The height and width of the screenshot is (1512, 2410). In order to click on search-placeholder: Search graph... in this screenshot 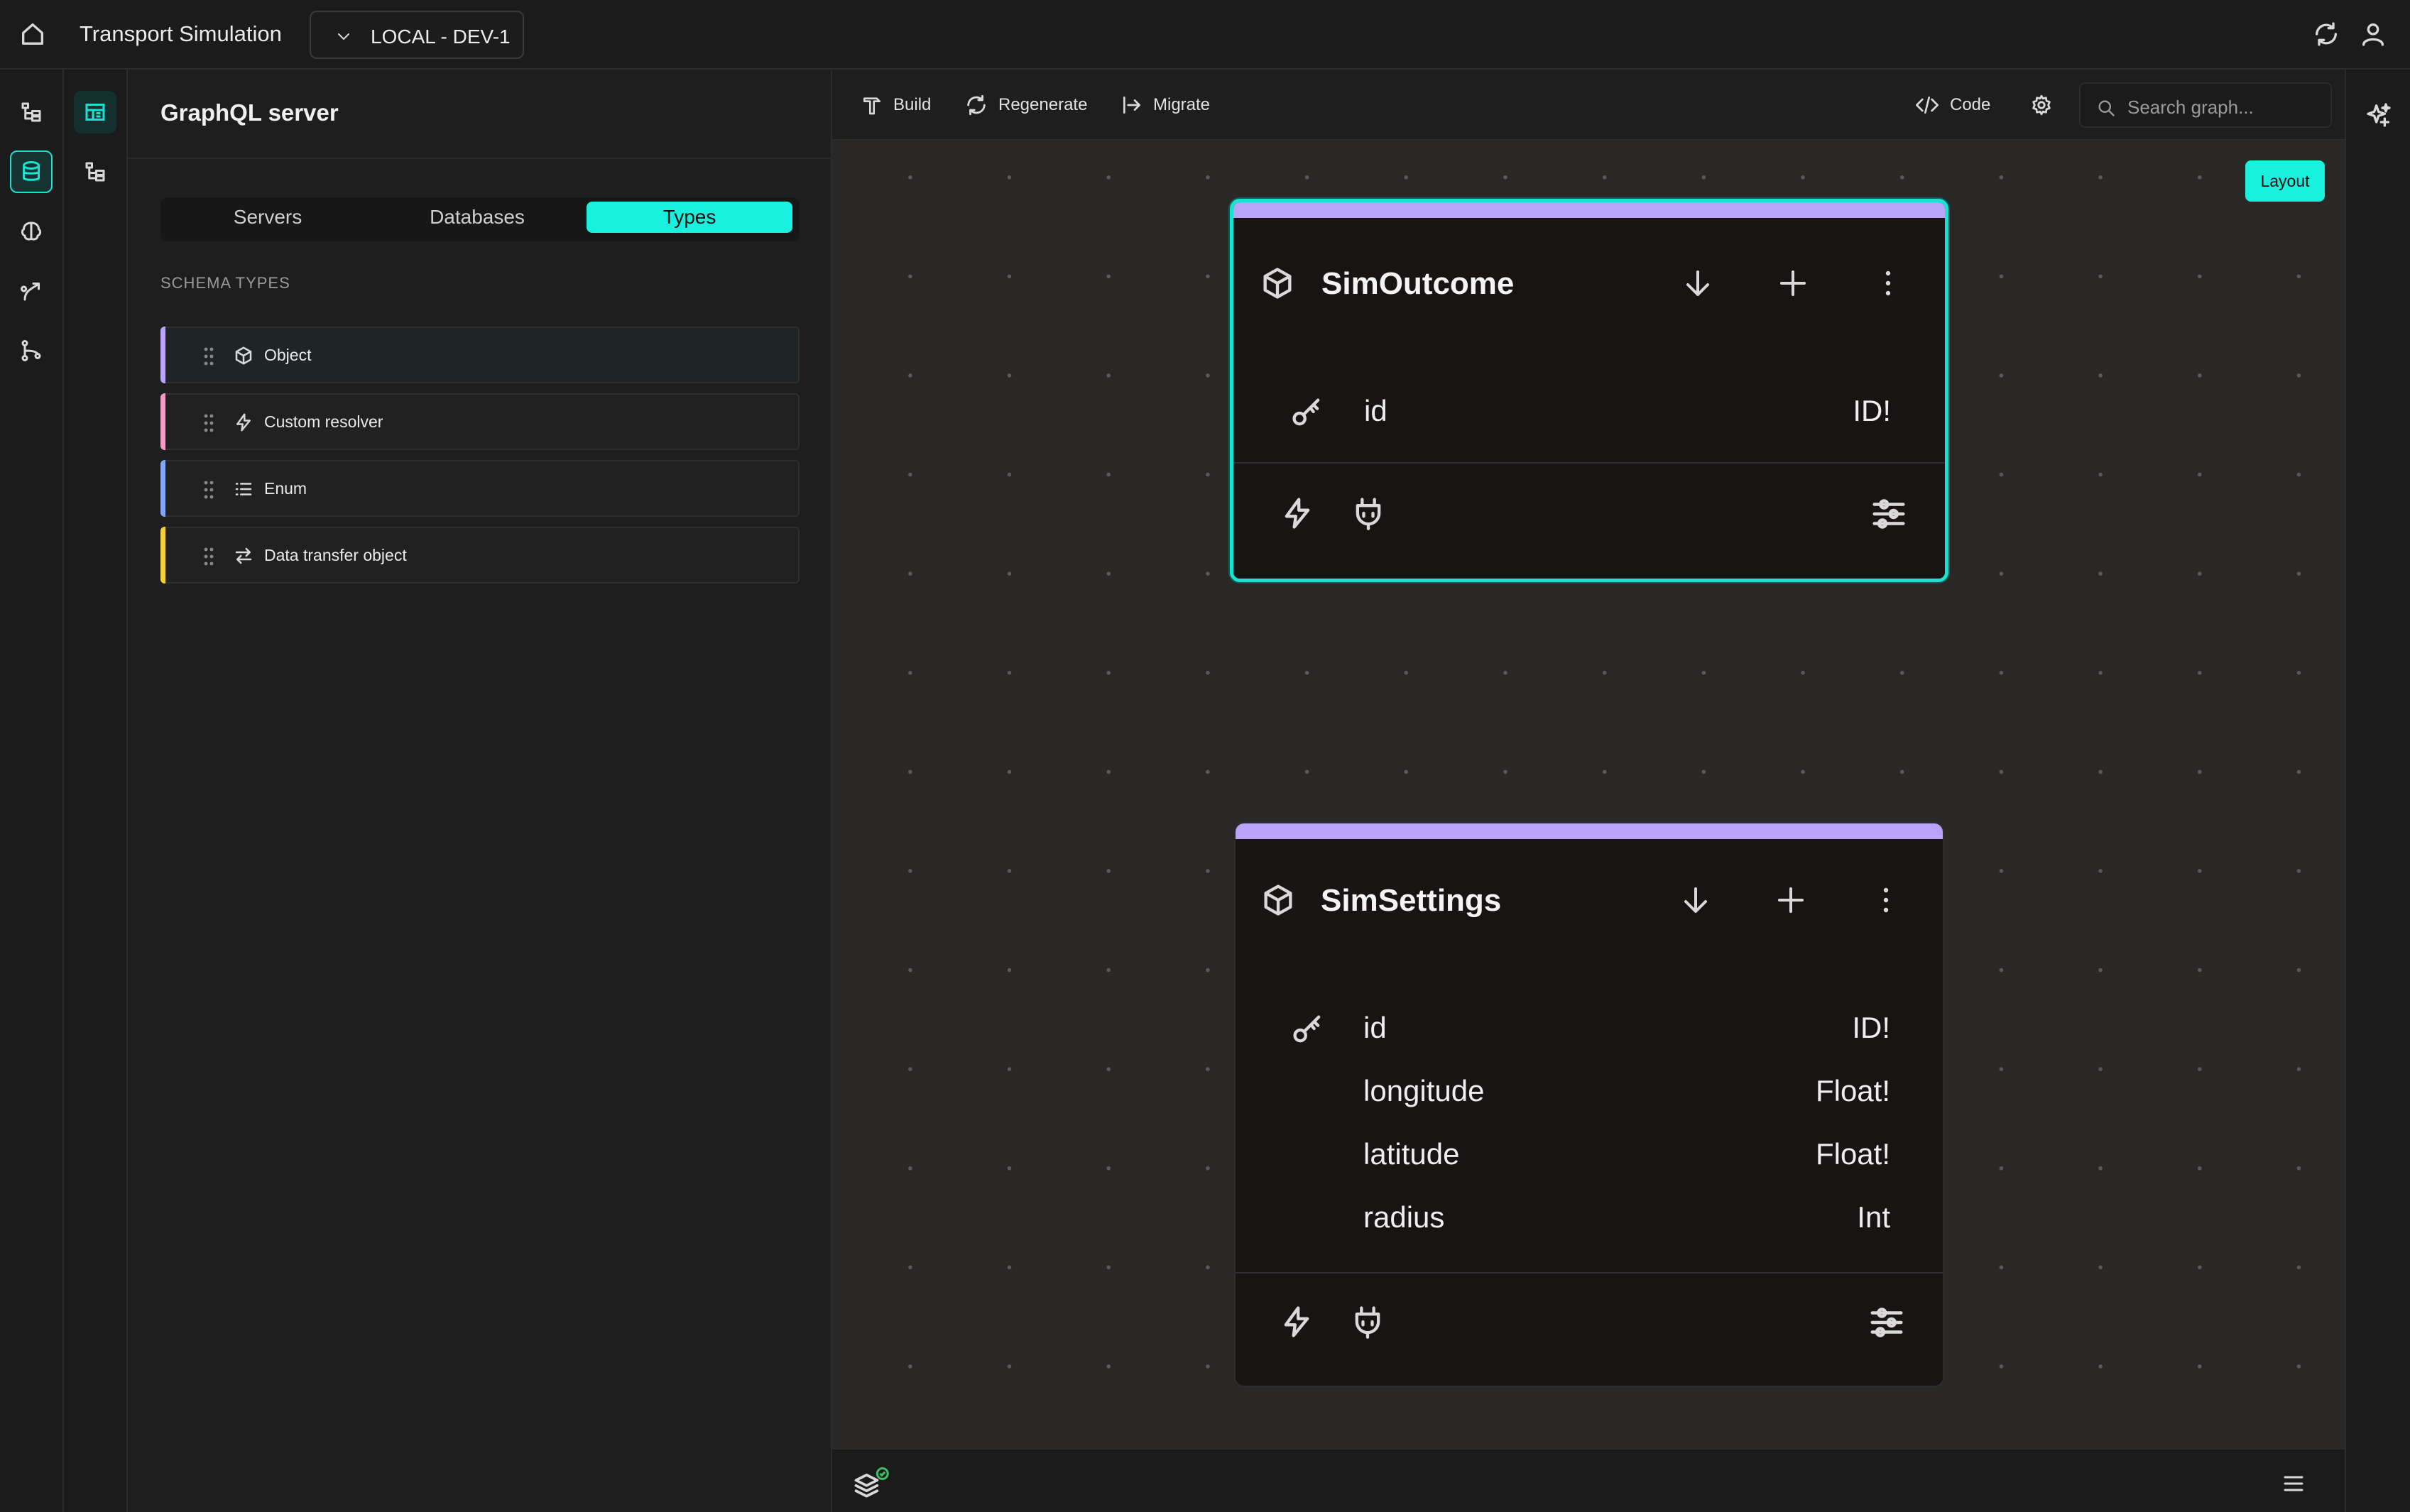, I will do `click(2190, 108)`.